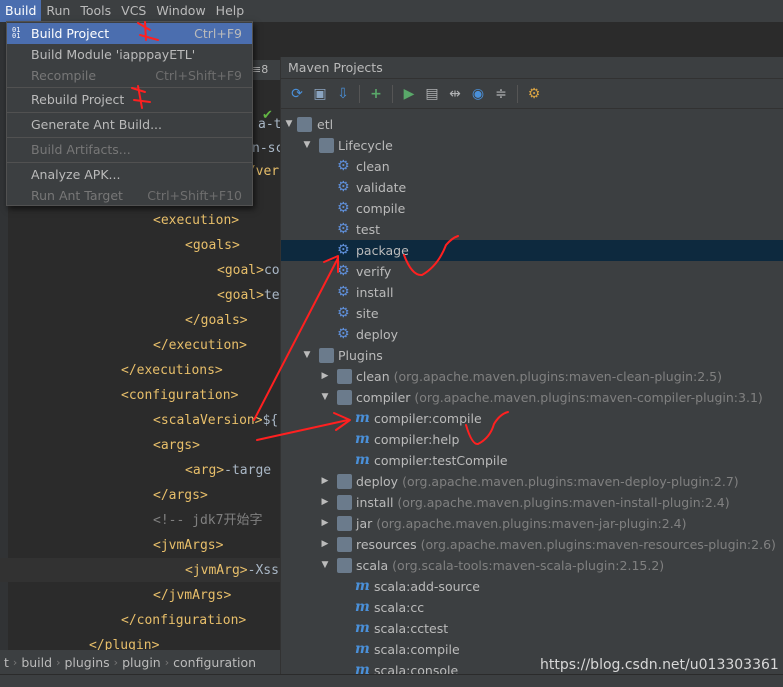 The width and height of the screenshot is (783, 687). What do you see at coordinates (659, 665) in the screenshot?
I see `watermark: https://blog.csdn.net/u013303361` at bounding box center [659, 665].